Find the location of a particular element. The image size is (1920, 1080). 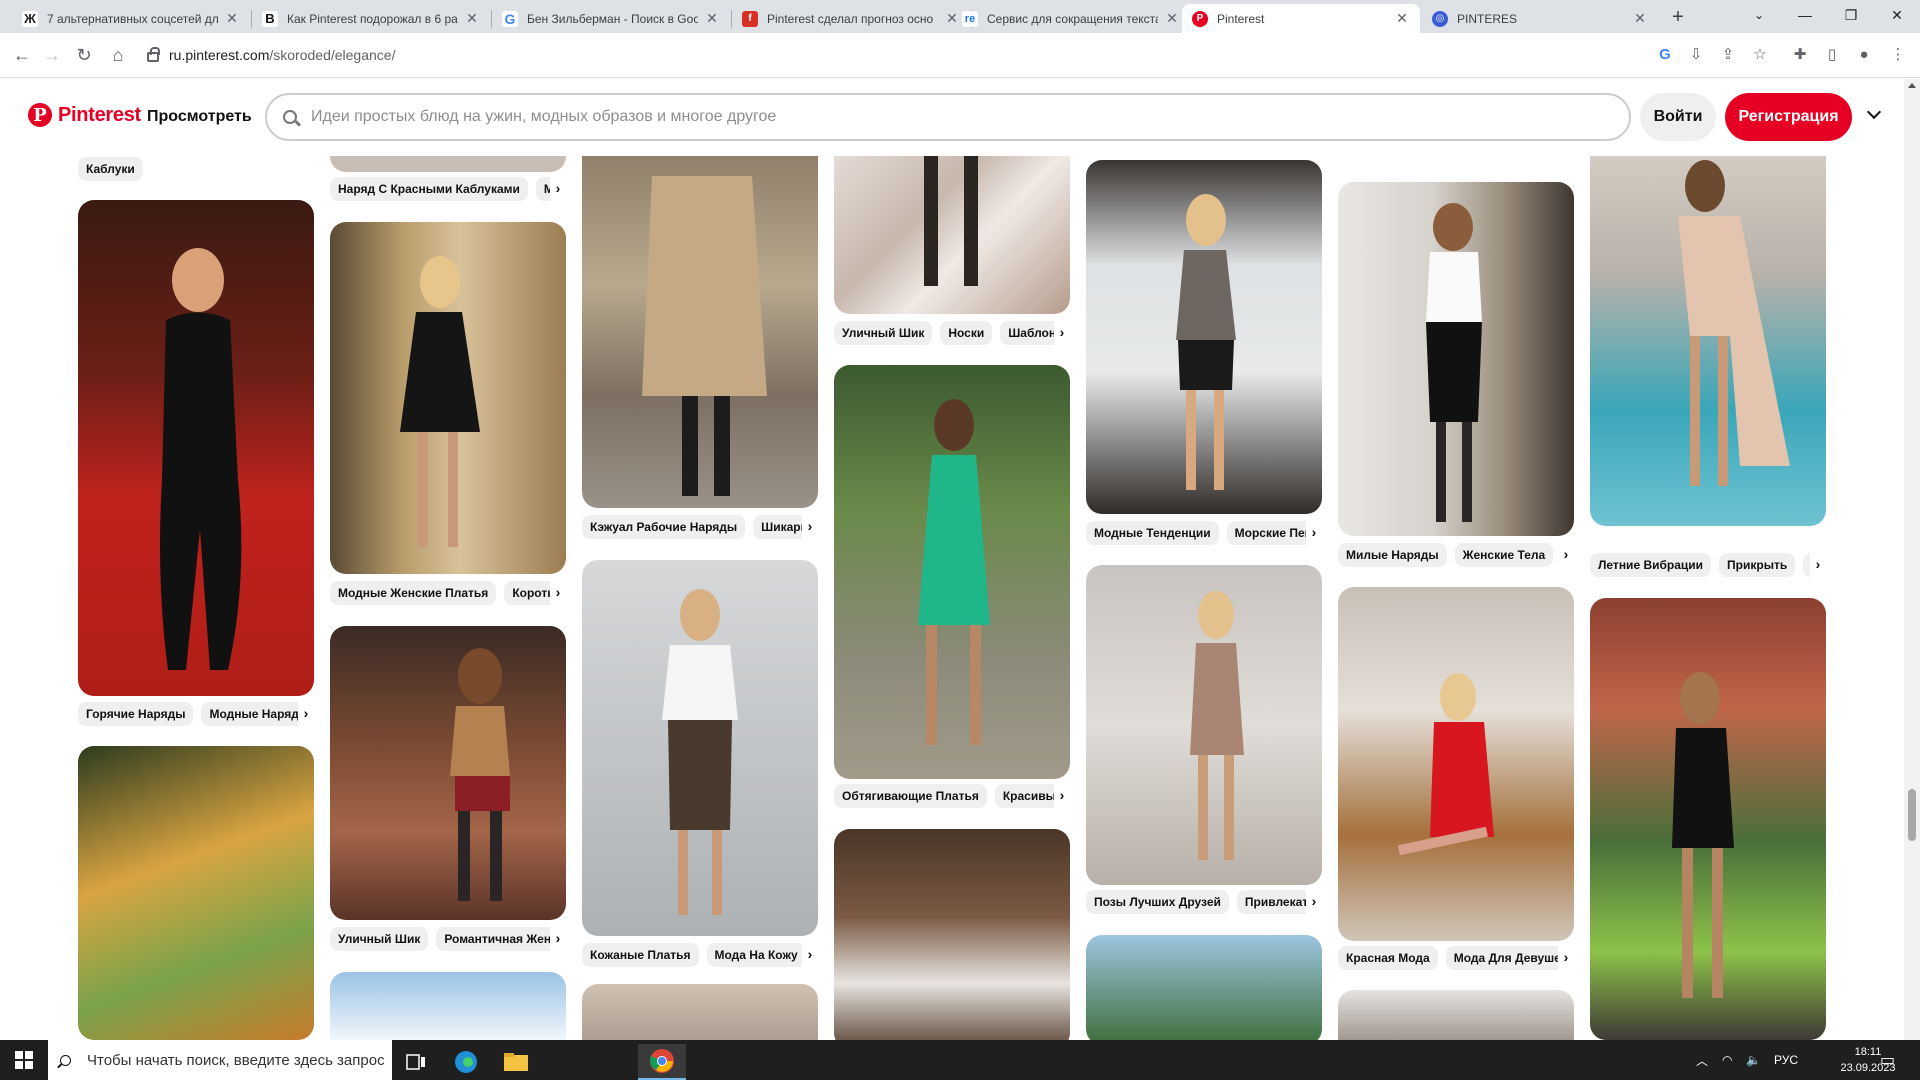

scroll-up-icon is located at coordinates (1912, 85).